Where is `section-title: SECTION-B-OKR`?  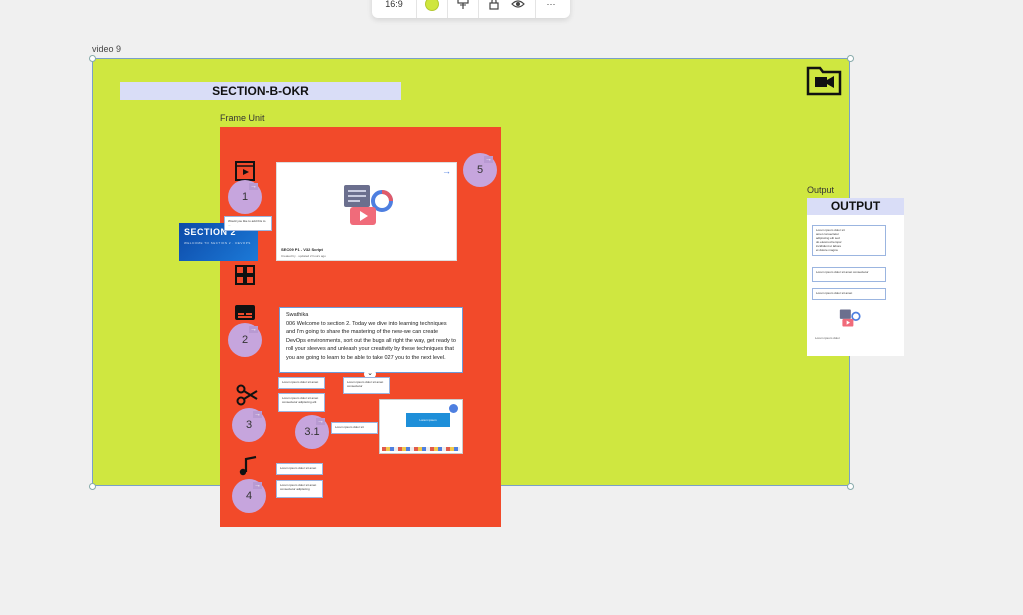
section-title: SECTION-B-OKR is located at coordinates (260, 91).